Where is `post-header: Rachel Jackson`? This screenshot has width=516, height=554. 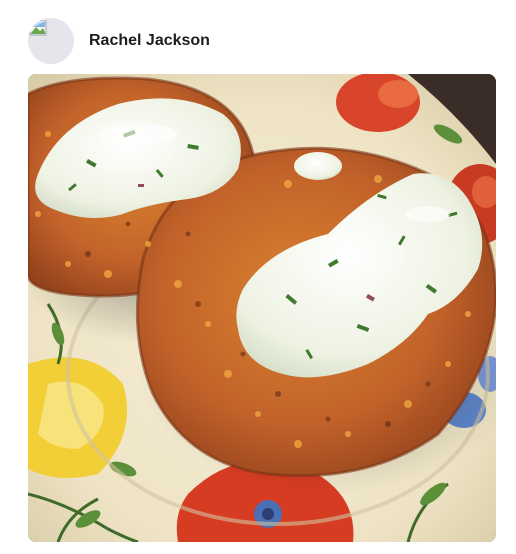
post-header: Rachel Jackson is located at coordinates (119, 41).